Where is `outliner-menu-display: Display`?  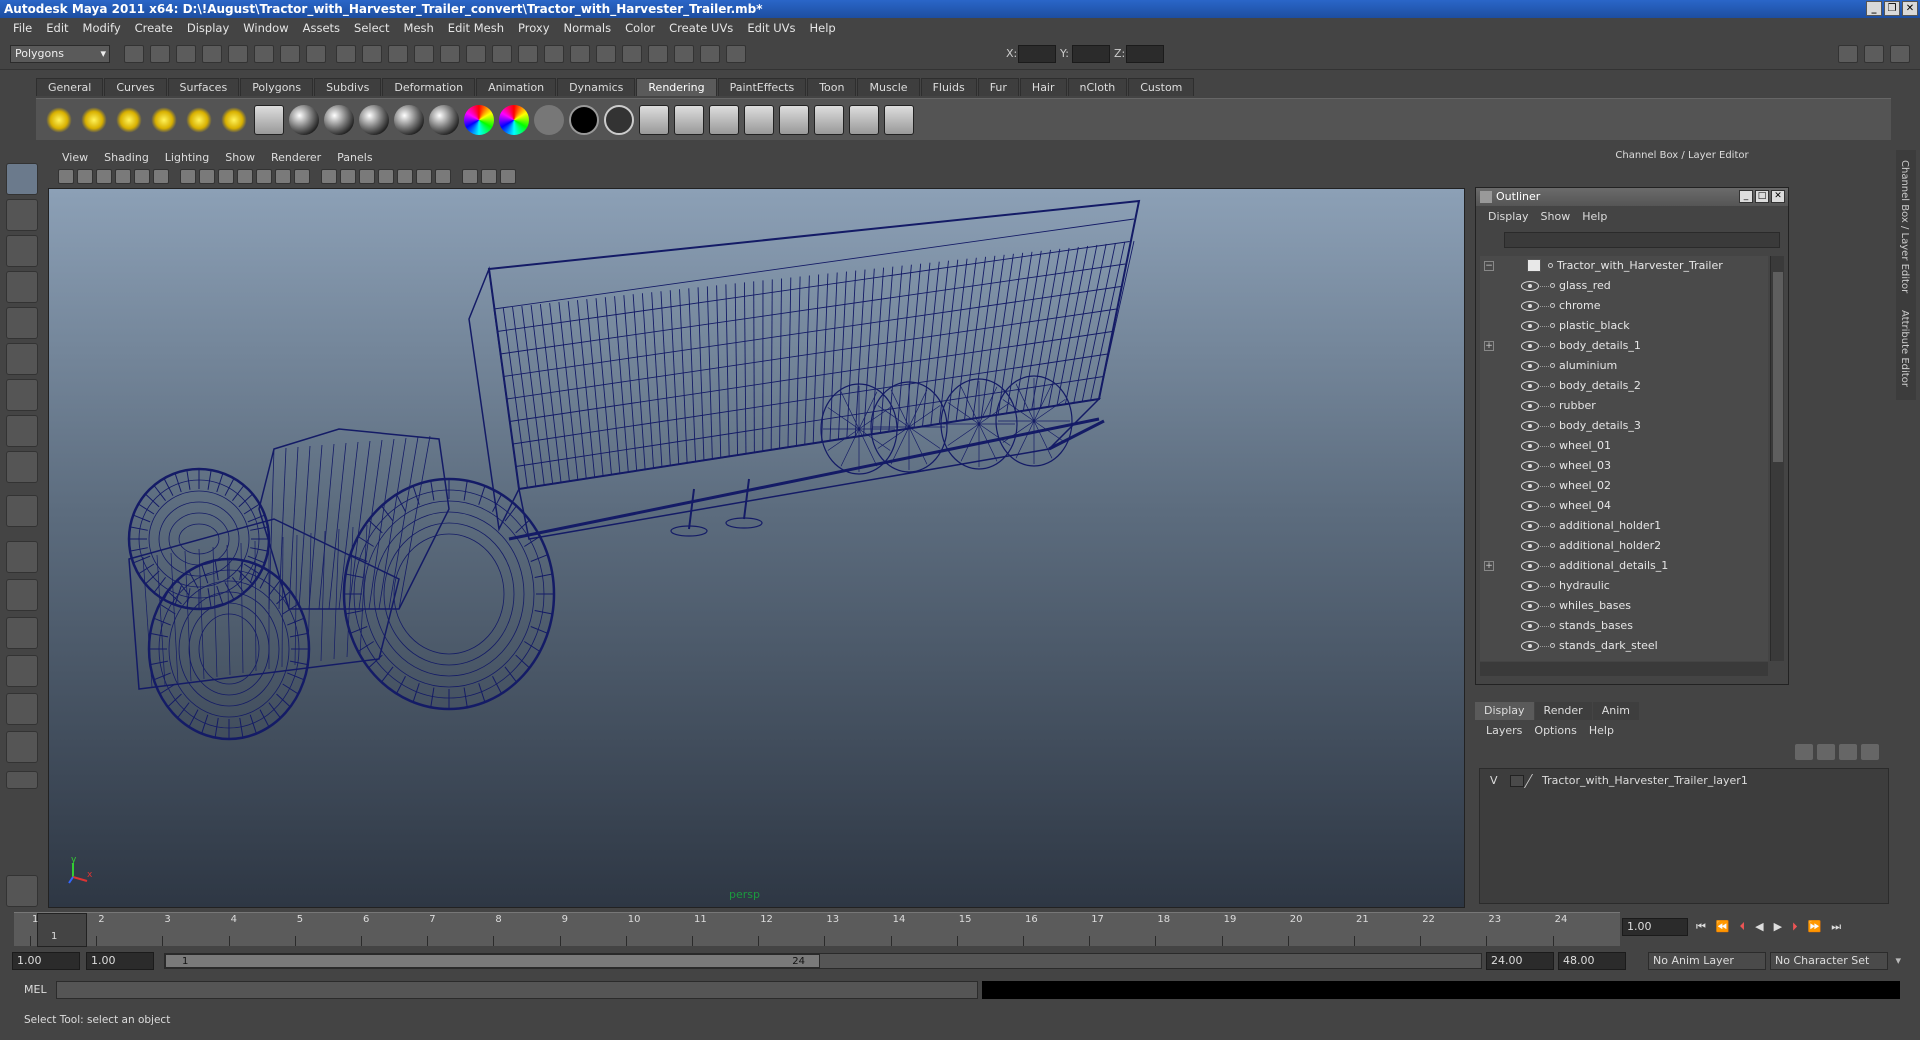 outliner-menu-display: Display is located at coordinates (1508, 216).